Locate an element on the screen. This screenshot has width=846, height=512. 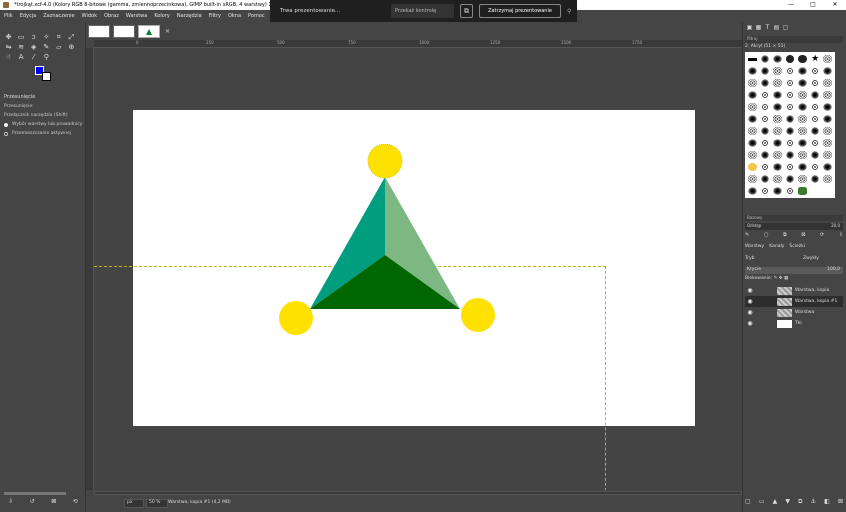
lower-layer-icon: ▼ is located at coordinates (787, 502).